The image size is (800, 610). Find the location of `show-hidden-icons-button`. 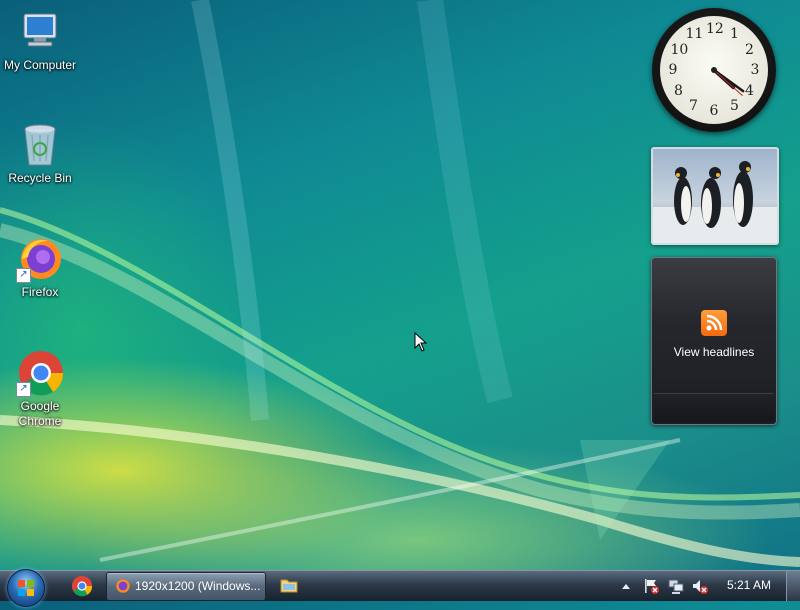

show-hidden-icons-button is located at coordinates (627, 587).